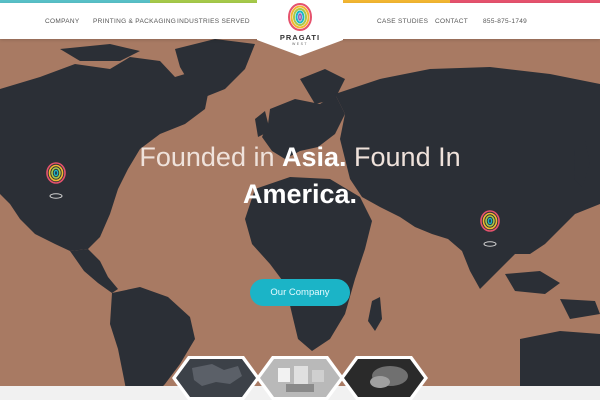 This screenshot has width=600, height=400. What do you see at coordinates (213, 21) in the screenshot?
I see `nav-industries-served: INDUSTRIES SERVED` at bounding box center [213, 21].